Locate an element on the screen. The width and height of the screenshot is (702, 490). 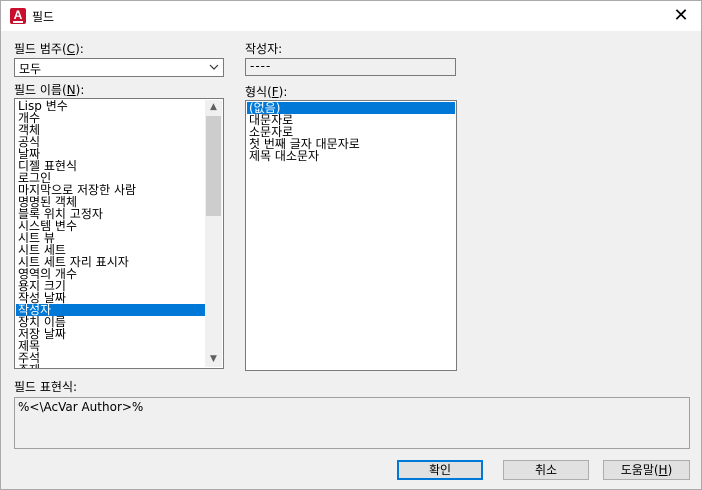
field-name-item: 명명된 객체 is located at coordinates (110, 202).